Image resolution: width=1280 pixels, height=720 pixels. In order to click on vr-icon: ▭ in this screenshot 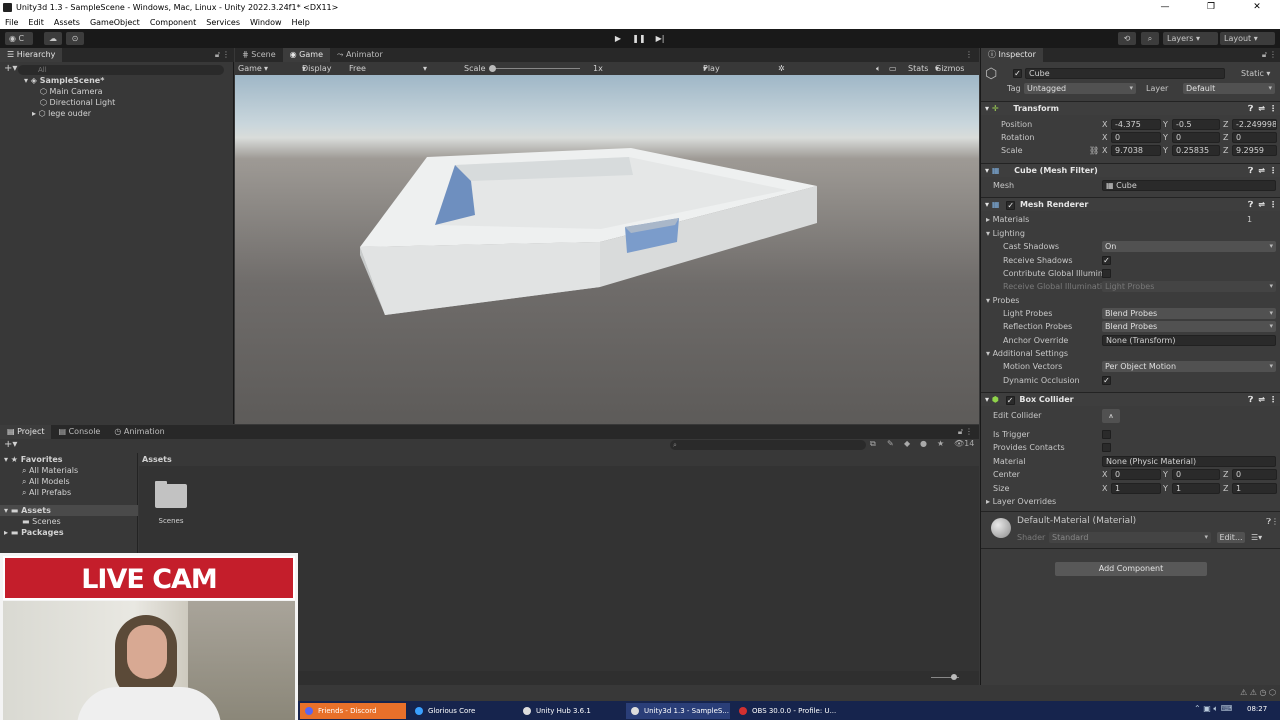, I will do `click(893, 68)`.